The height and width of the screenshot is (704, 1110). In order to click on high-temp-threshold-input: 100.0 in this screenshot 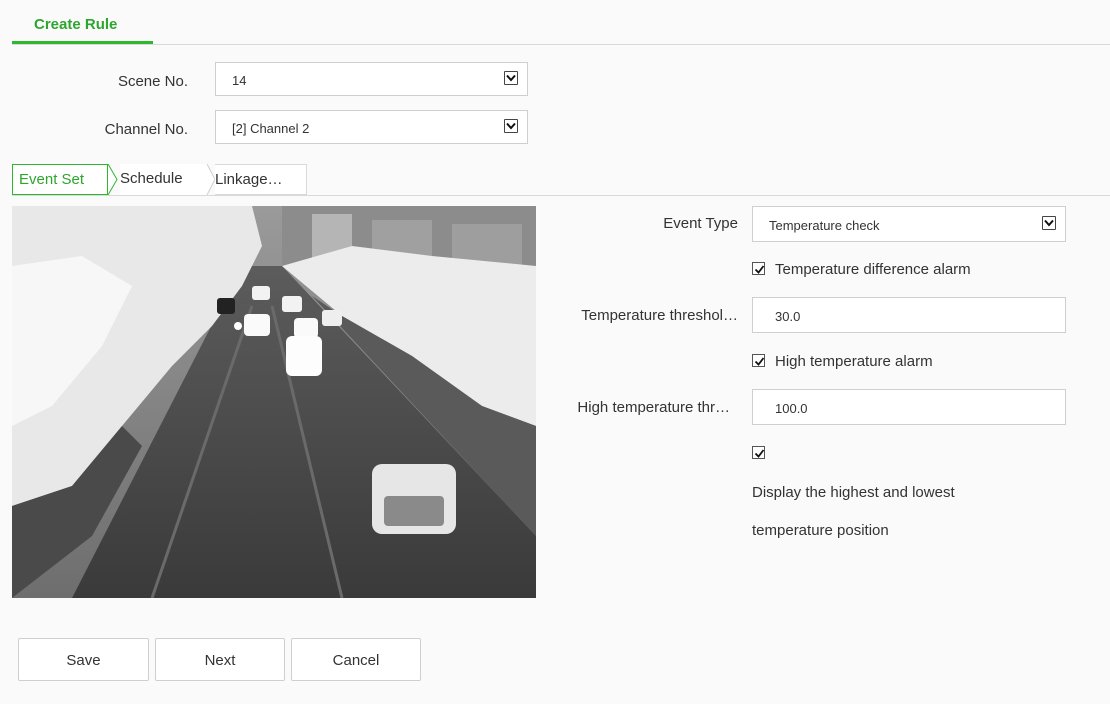, I will do `click(909, 407)`.